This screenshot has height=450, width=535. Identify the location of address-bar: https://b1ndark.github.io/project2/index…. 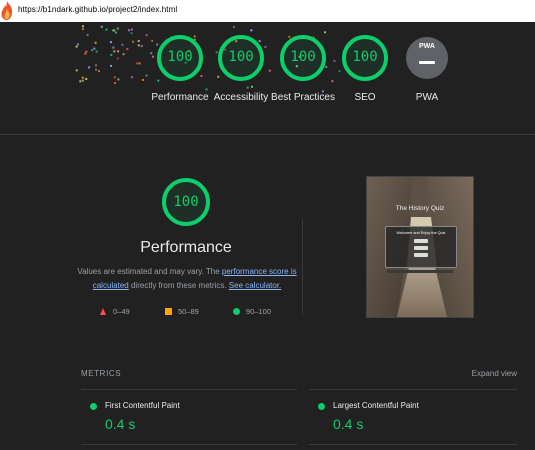
(267, 11).